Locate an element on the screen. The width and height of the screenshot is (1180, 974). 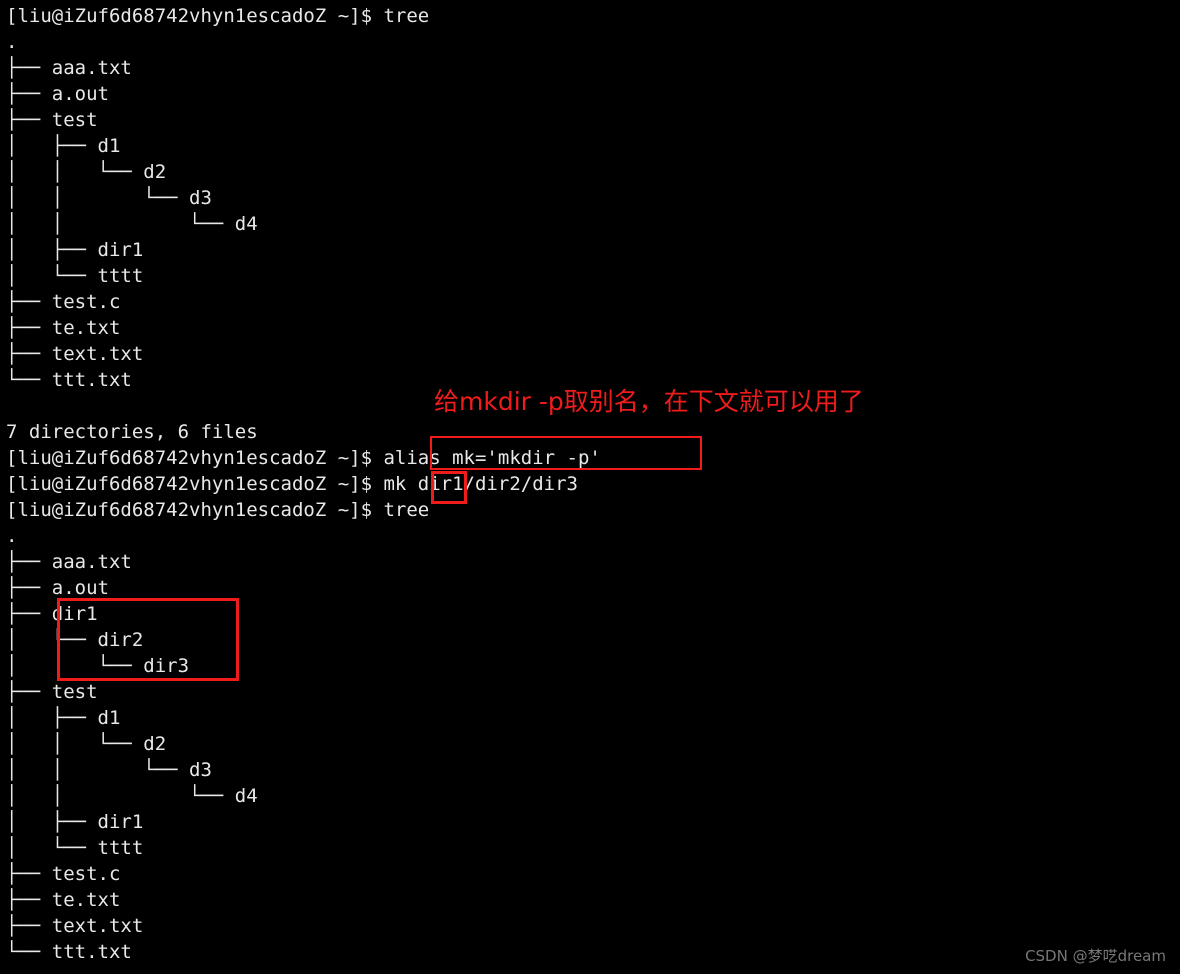
terminal-line: │ └── dir3 is located at coordinates (98, 666).